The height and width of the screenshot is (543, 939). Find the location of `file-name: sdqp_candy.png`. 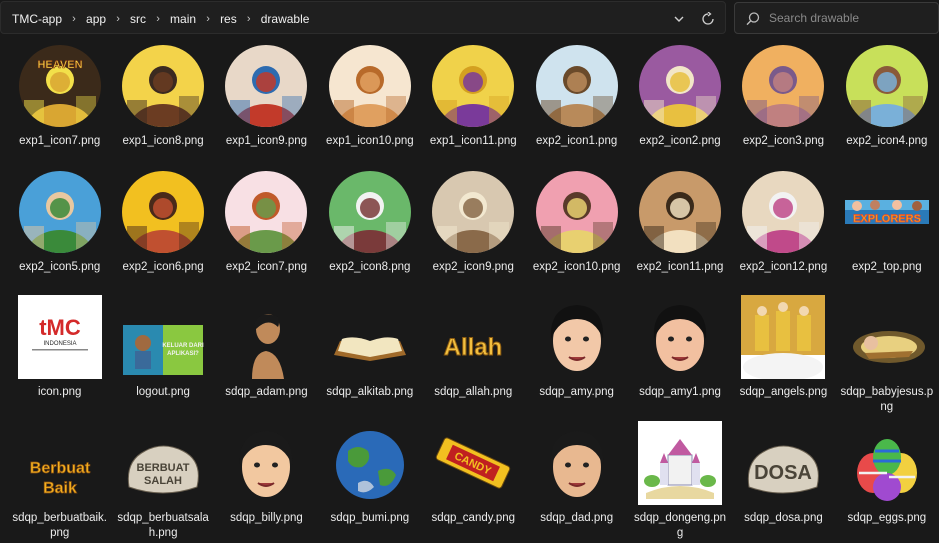

file-name: sdqp_candy.png is located at coordinates (473, 517).